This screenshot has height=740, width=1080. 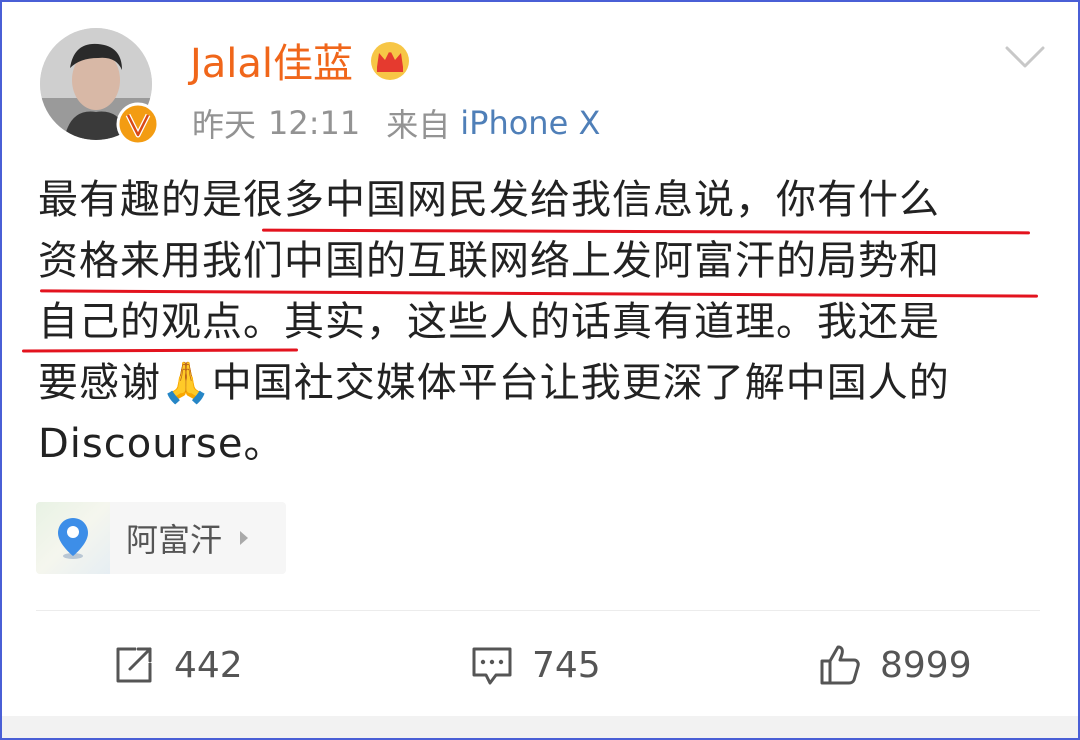 What do you see at coordinates (489, 261) in the screenshot?
I see `post-text-line: 资格来用我们中国的互联网络上发阿富汗的局势和` at bounding box center [489, 261].